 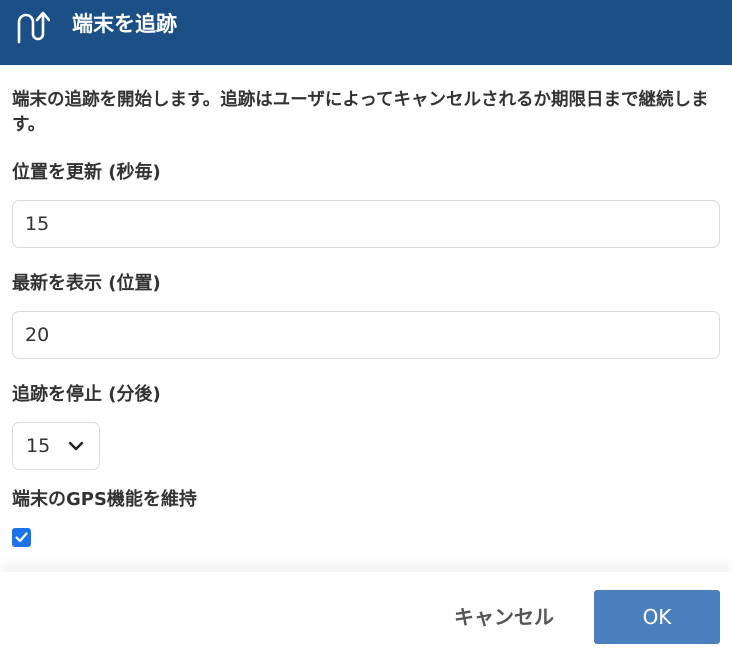 I want to click on u-turn-arrow-icon, so click(x=33, y=27).